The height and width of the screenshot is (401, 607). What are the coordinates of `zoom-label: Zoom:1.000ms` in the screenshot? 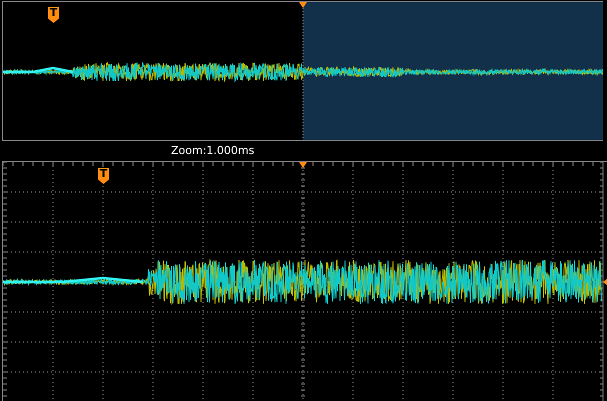 It's located at (212, 151).